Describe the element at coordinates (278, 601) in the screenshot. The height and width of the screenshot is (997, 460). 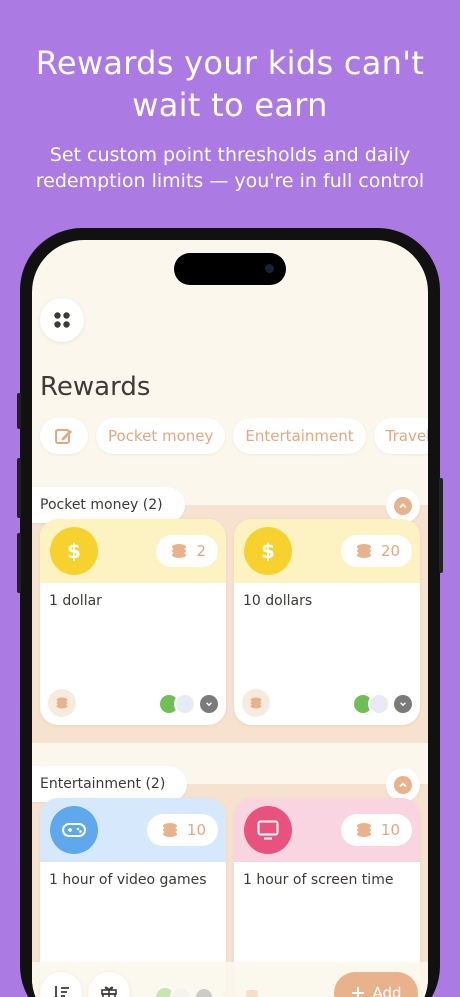
I see `reward-name: 10 dollars` at that location.